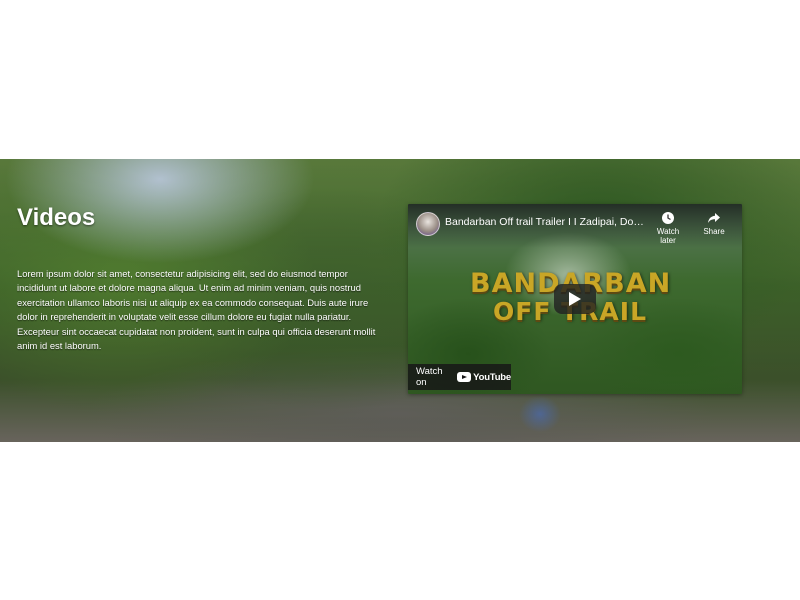 This screenshot has height=600, width=800. What do you see at coordinates (668, 218) in the screenshot?
I see `clock-icon` at bounding box center [668, 218].